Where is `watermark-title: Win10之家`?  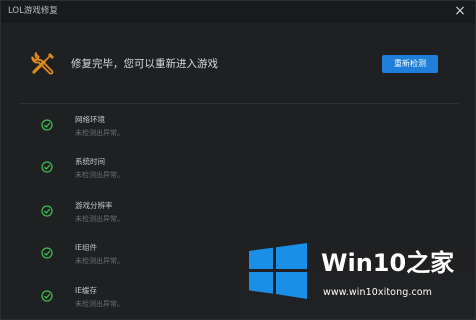 watermark-title: Win10之家 is located at coordinates (387, 263).